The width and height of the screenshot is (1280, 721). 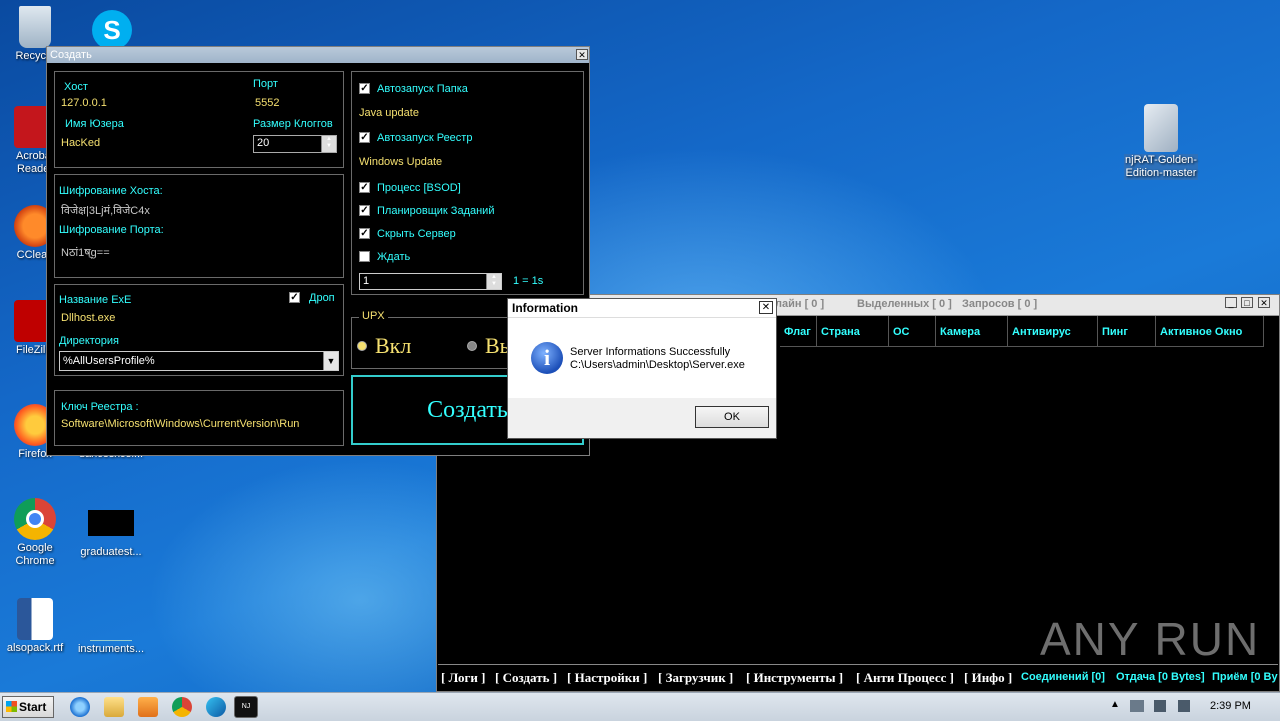 I want to click on autorun-reg-checkbox: ✓, so click(x=364, y=137).